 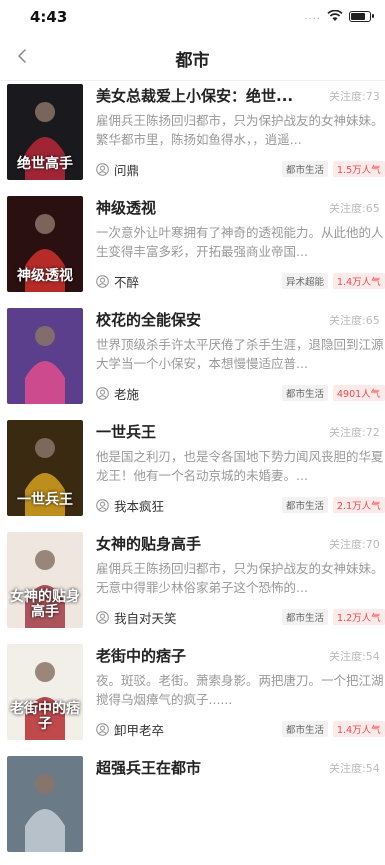 I want to click on book-cover: 老街中的痞子, so click(x=45, y=692).